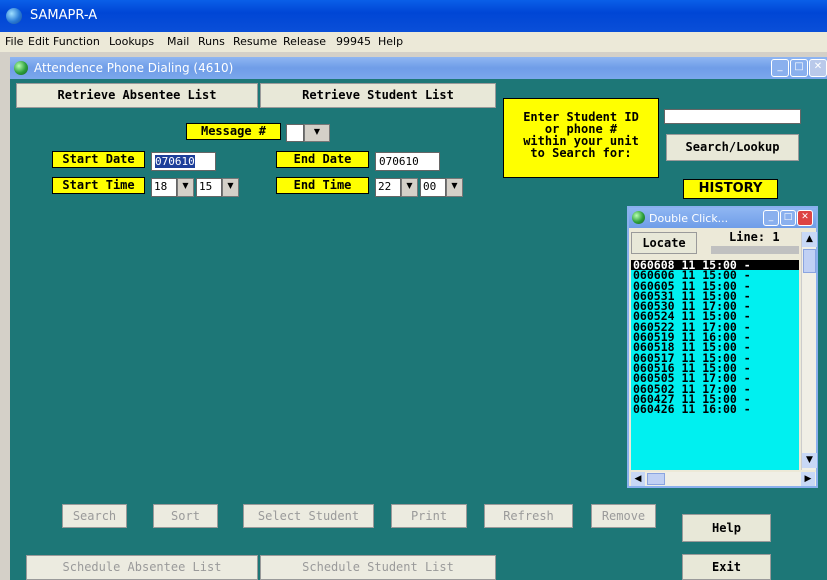 This screenshot has height=580, width=827. What do you see at coordinates (638, 217) in the screenshot?
I see `popup-icon` at bounding box center [638, 217].